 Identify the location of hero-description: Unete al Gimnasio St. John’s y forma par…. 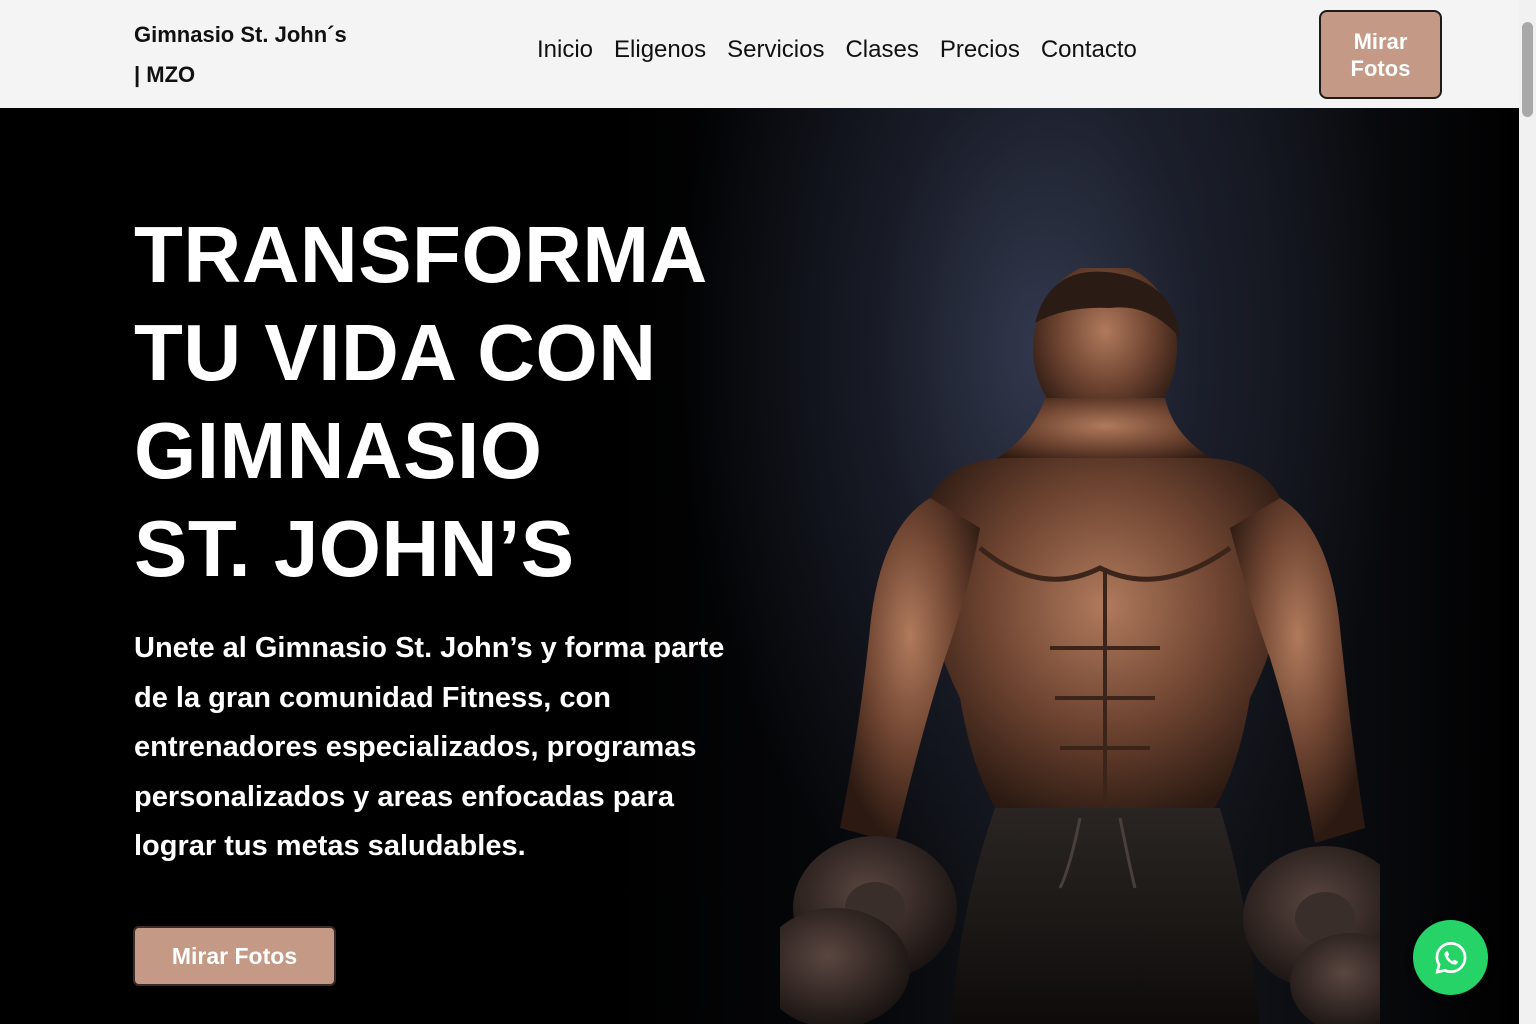
(429, 747).